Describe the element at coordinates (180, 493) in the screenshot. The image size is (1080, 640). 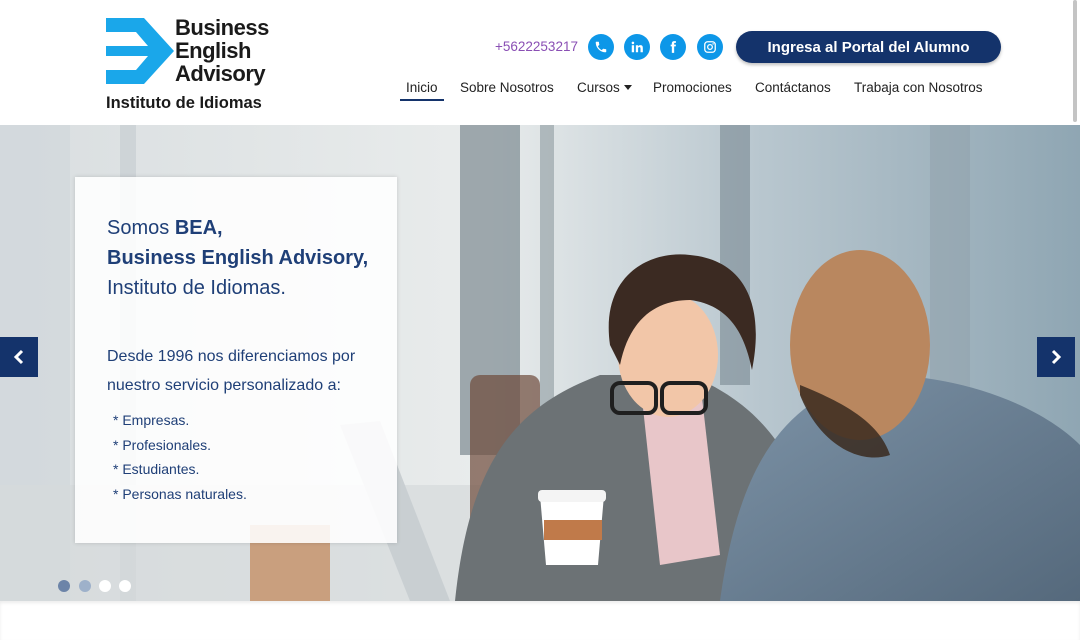
I see `list-item: * Personas naturales.` at that location.